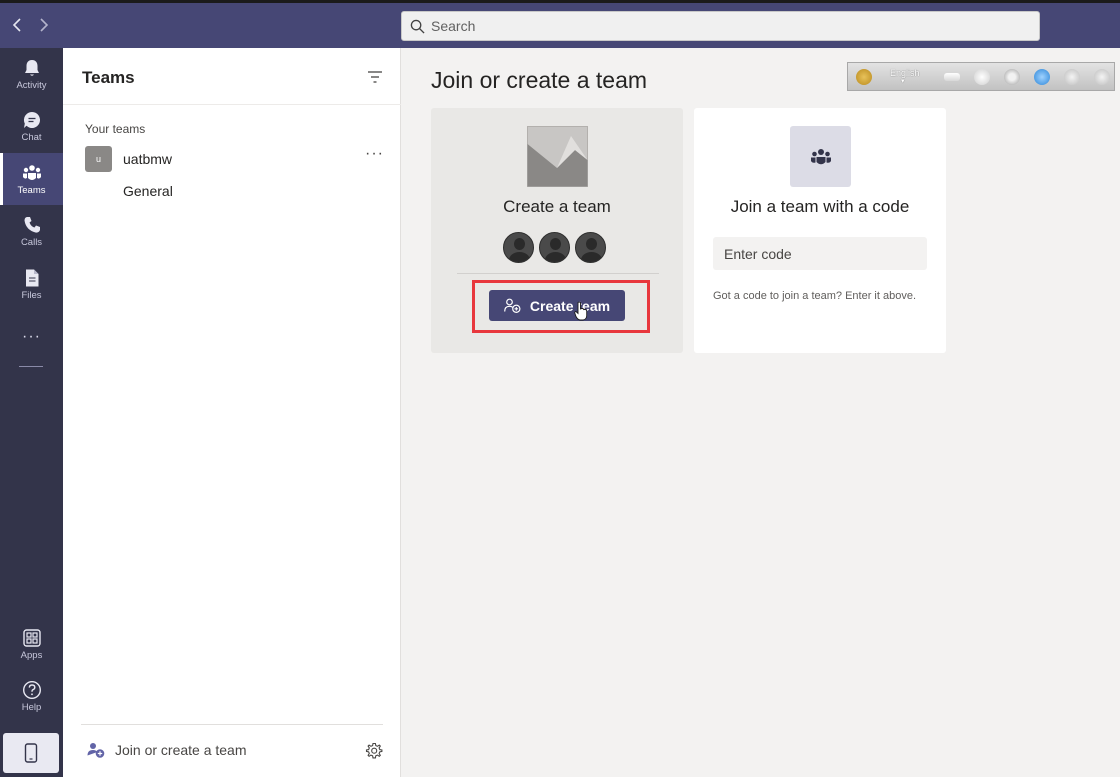 This screenshot has width=1120, height=777. What do you see at coordinates (31, 242) in the screenshot?
I see `rail-label: Calls` at bounding box center [31, 242].